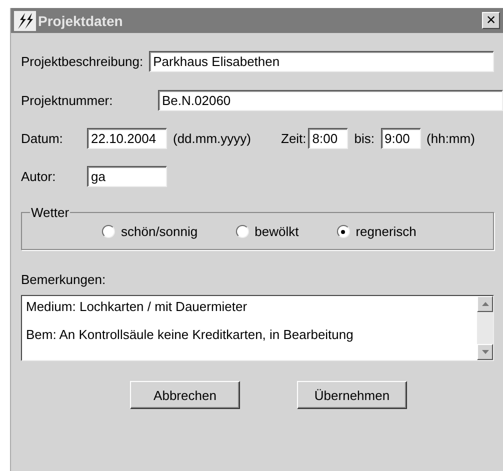  What do you see at coordinates (50, 212) in the screenshot?
I see `group-label: Wetter` at bounding box center [50, 212].